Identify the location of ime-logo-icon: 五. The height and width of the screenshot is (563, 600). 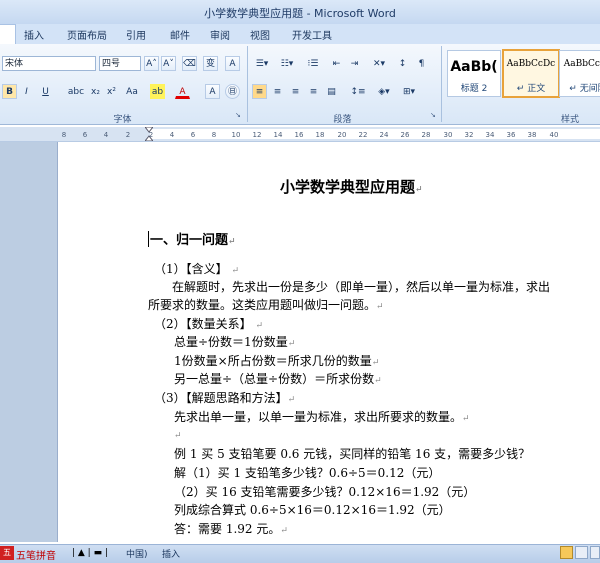
(7, 553).